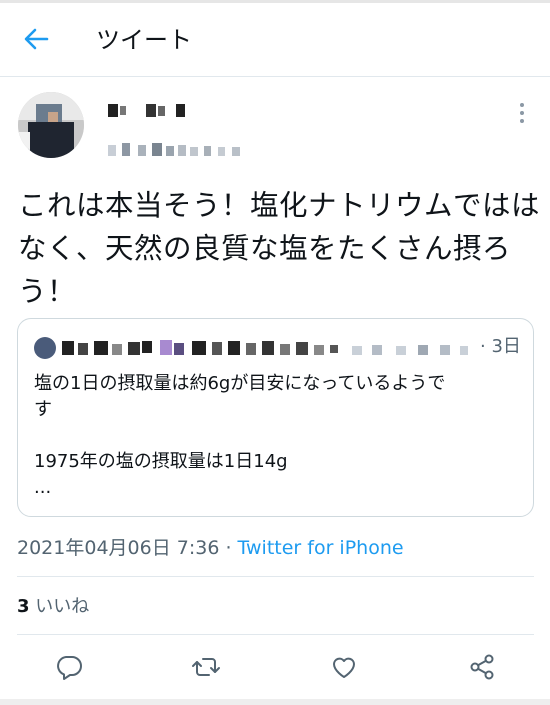  What do you see at coordinates (275, 76) in the screenshot?
I see `header-divider` at bounding box center [275, 76].